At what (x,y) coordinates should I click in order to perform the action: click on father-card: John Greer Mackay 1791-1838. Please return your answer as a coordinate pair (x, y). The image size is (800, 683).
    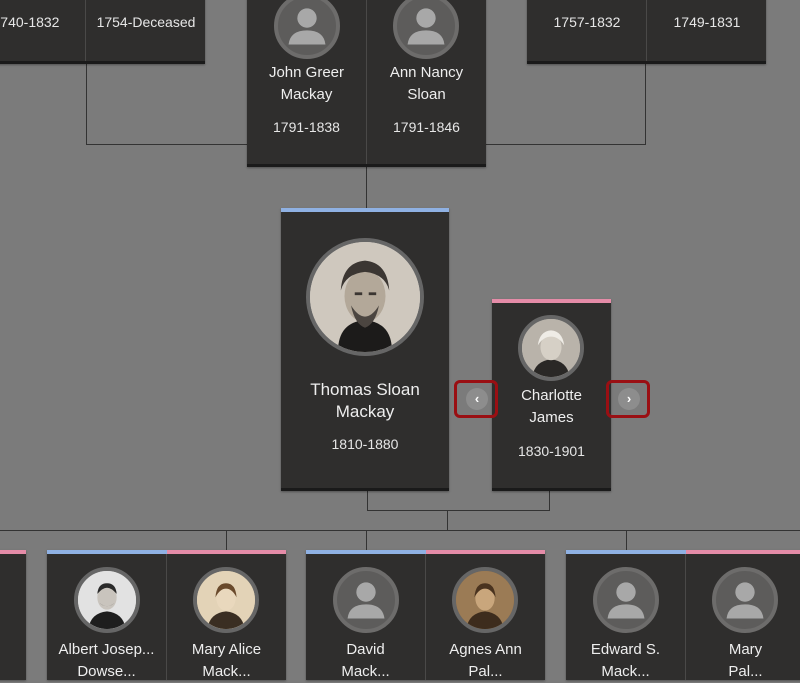
    Looking at the image, I should click on (306, 82).